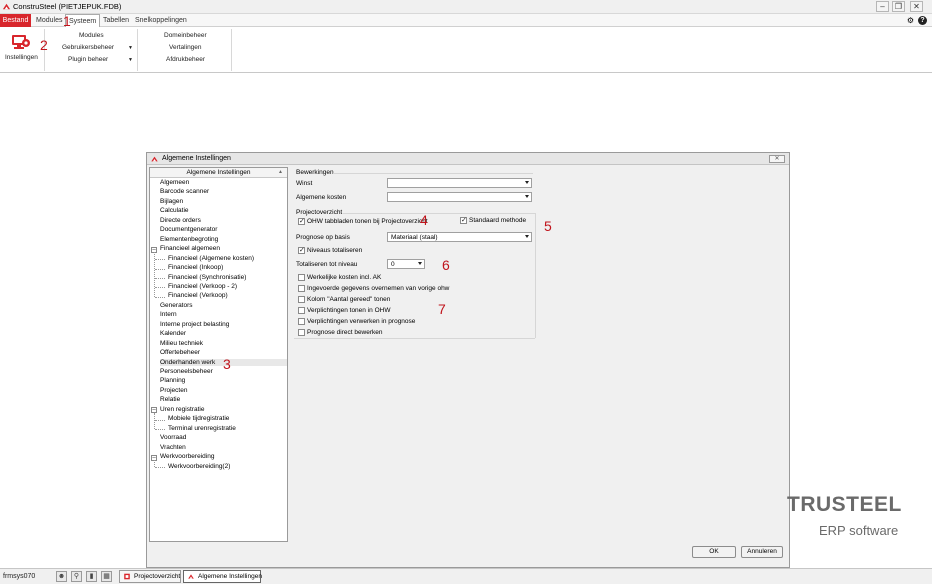 Image resolution: width=932 pixels, height=584 pixels. What do you see at coordinates (76, 576) in the screenshot?
I see `search-icon: ⚲` at bounding box center [76, 576].